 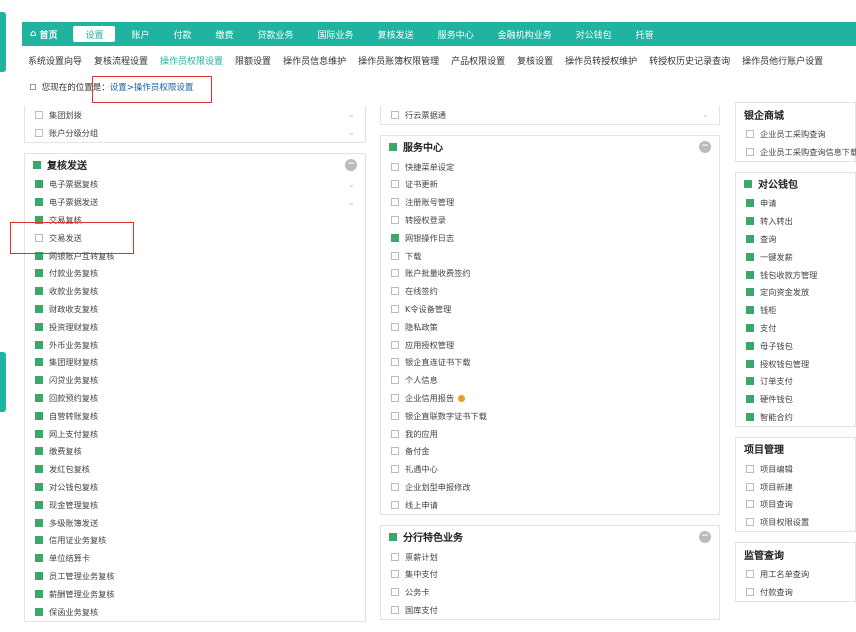 I want to click on permission-row: 企业信用报告, so click(x=550, y=398).